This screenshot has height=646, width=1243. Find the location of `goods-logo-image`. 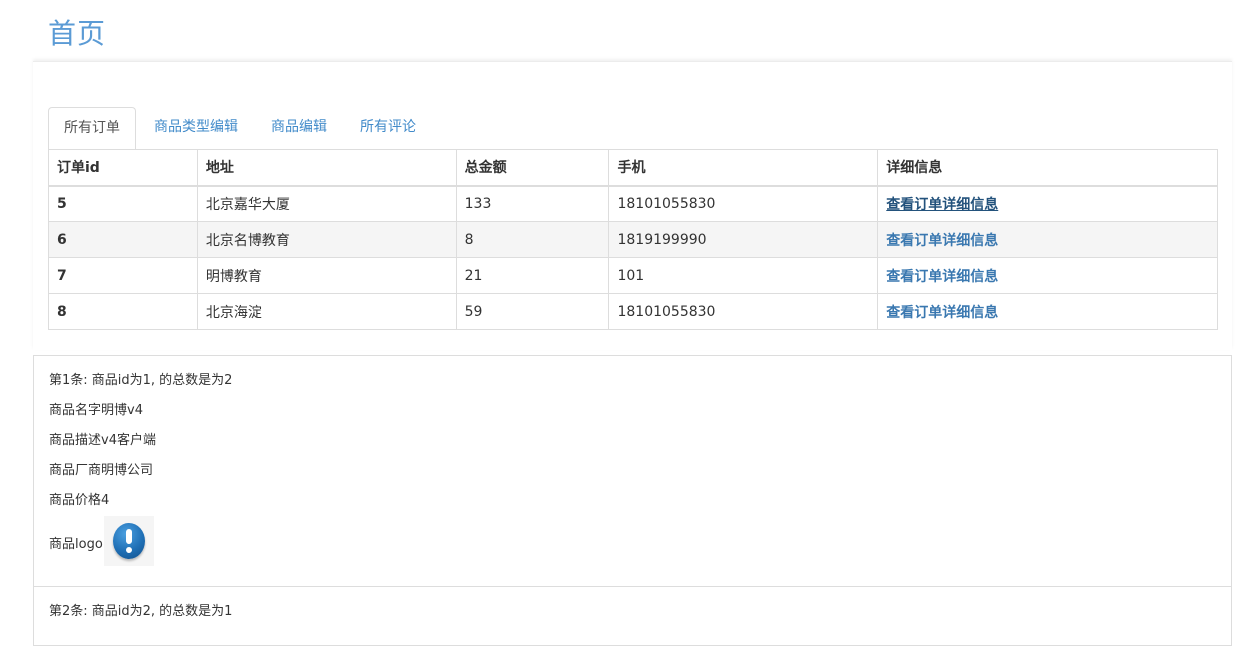

goods-logo-image is located at coordinates (129, 541).